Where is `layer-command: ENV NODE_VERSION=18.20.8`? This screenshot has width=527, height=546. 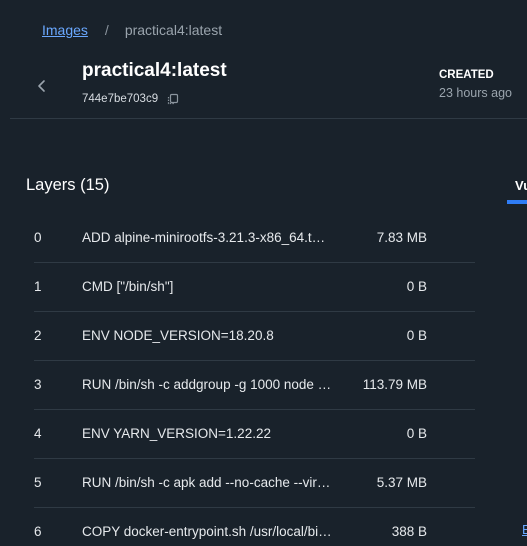 layer-command: ENV NODE_VERSION=18.20.8 is located at coordinates (178, 335).